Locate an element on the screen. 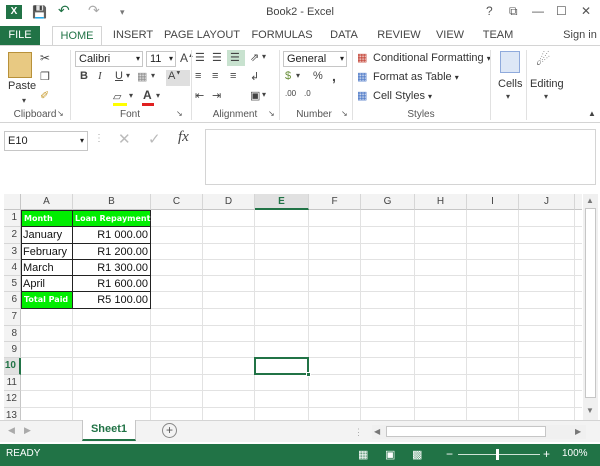  active-cell-e10 is located at coordinates (281, 366).